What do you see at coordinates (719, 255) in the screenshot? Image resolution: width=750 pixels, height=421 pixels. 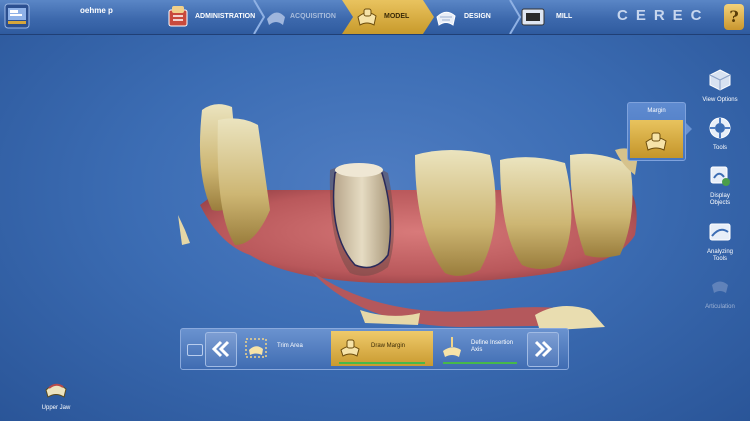 I see `analyzing-tools-label: Analyzing Tools` at bounding box center [719, 255].